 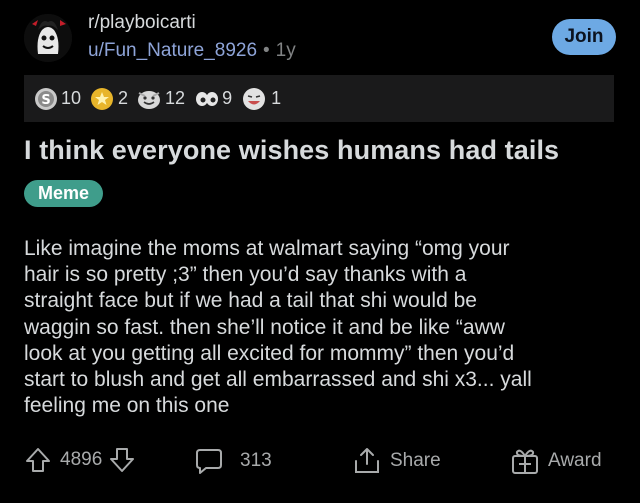 I want to click on post-age: 1y, so click(x=285, y=50).